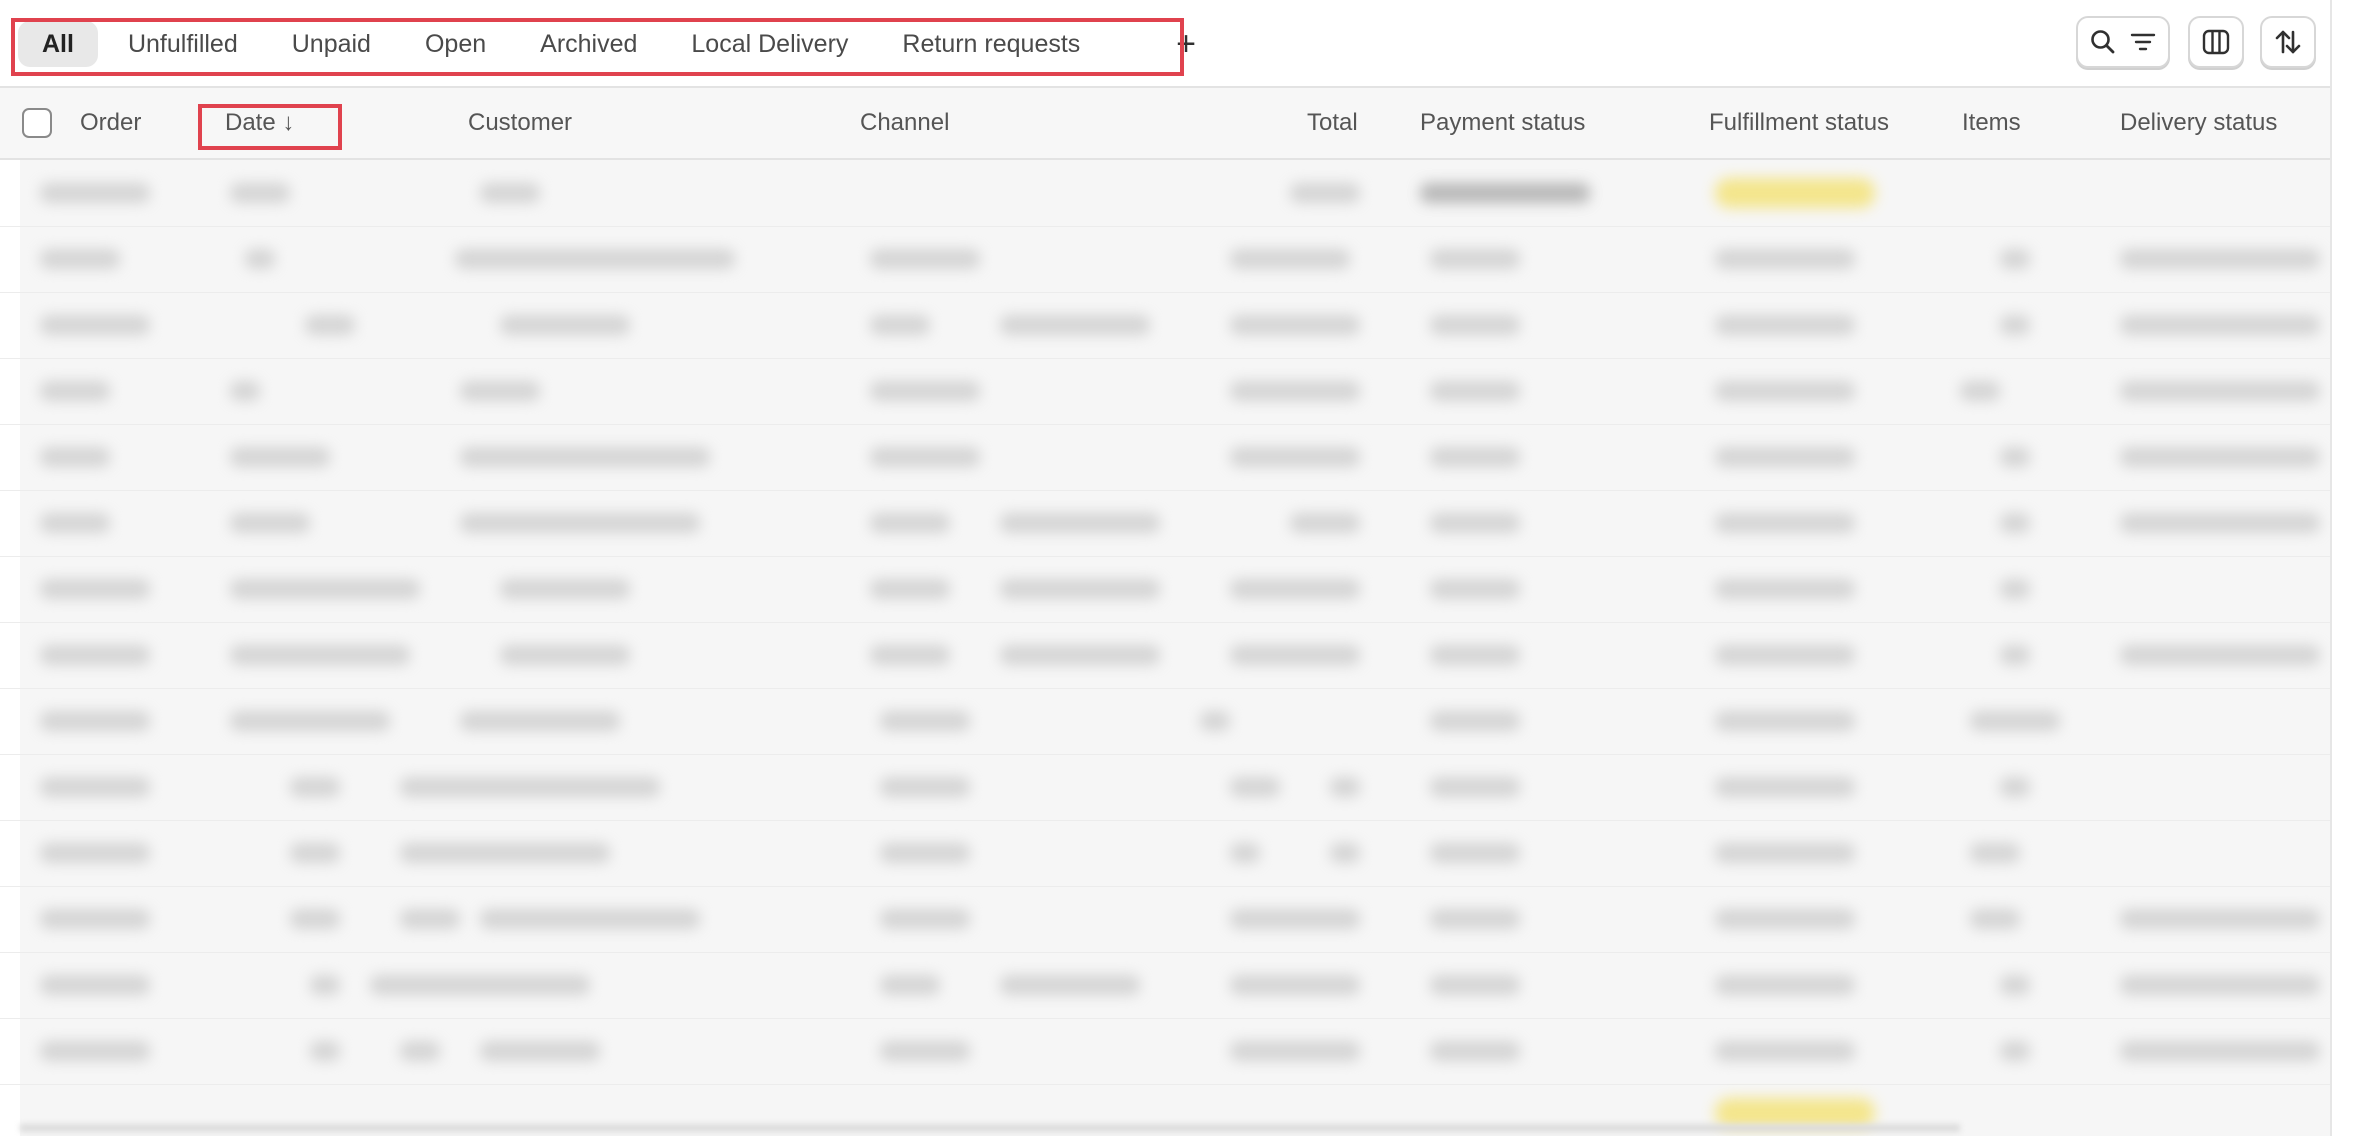 The height and width of the screenshot is (1136, 2364). I want to click on tab-unfulfilled: Unfulfilled, so click(183, 44).